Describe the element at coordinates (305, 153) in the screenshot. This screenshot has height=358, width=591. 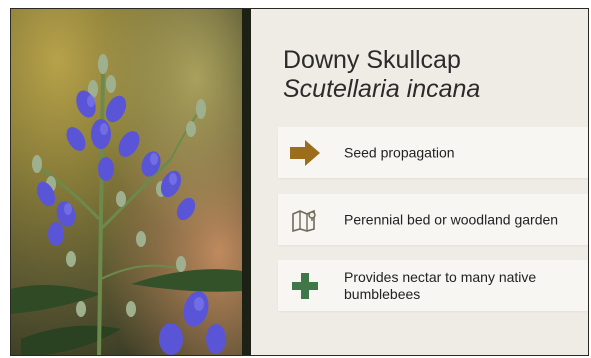
I see `arrow-right-icon` at that location.